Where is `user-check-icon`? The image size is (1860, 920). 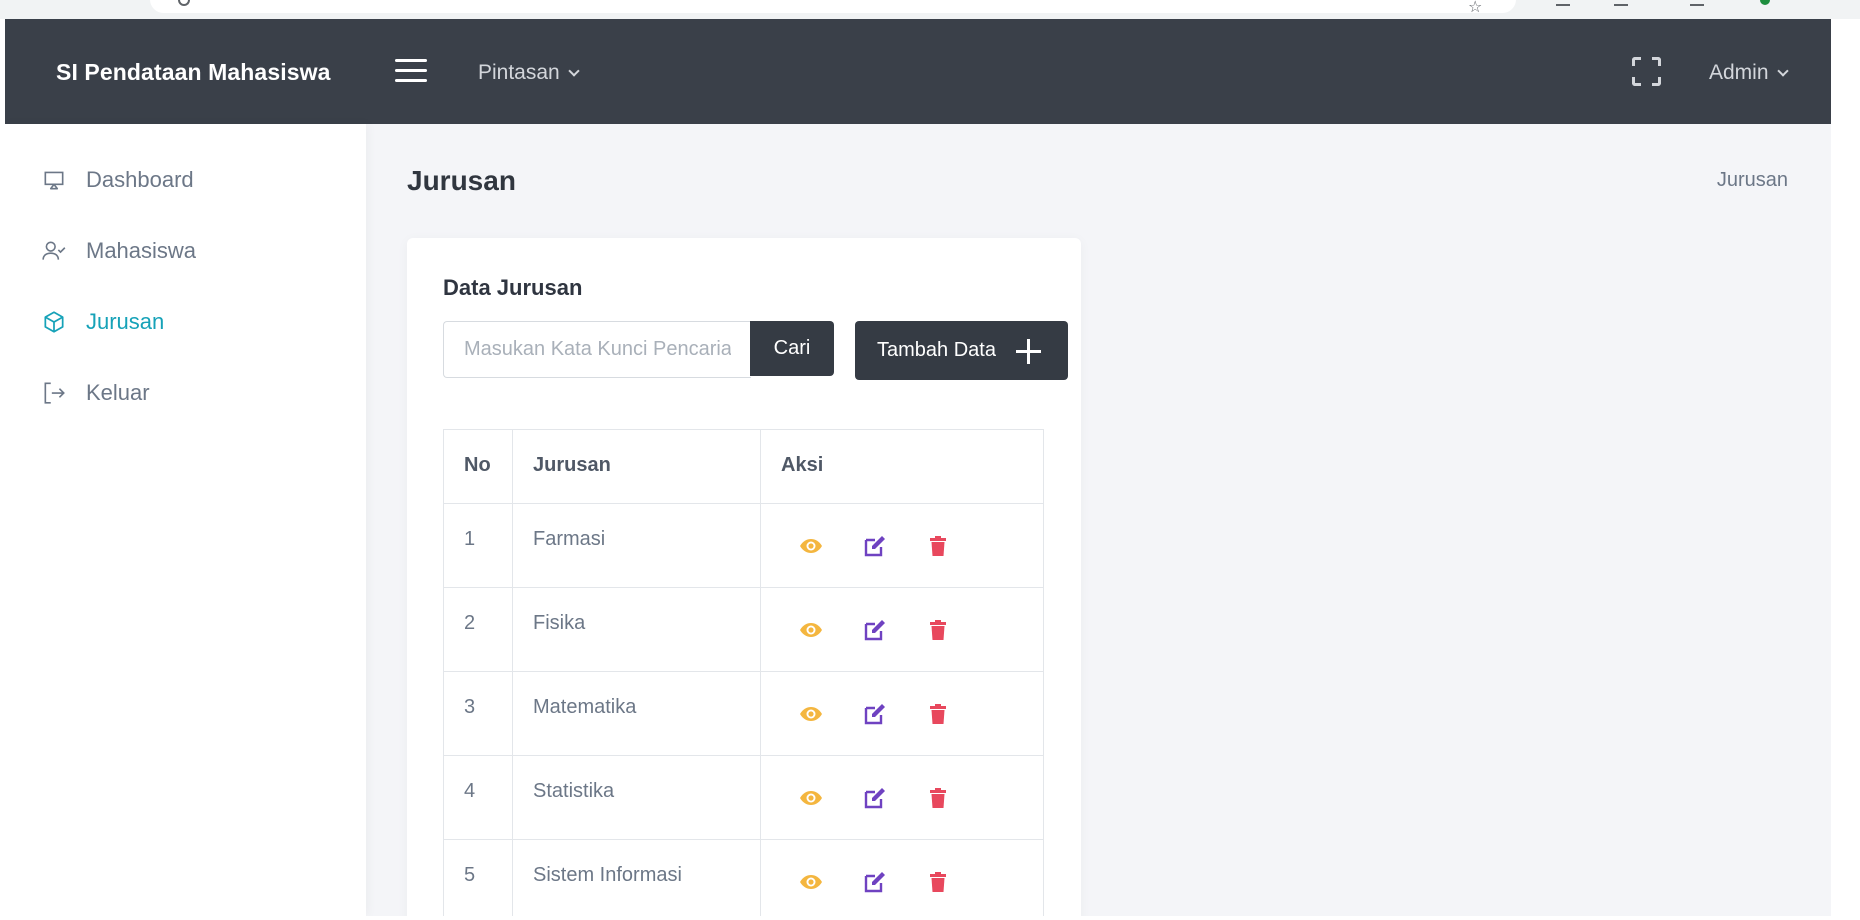
user-check-icon is located at coordinates (54, 250).